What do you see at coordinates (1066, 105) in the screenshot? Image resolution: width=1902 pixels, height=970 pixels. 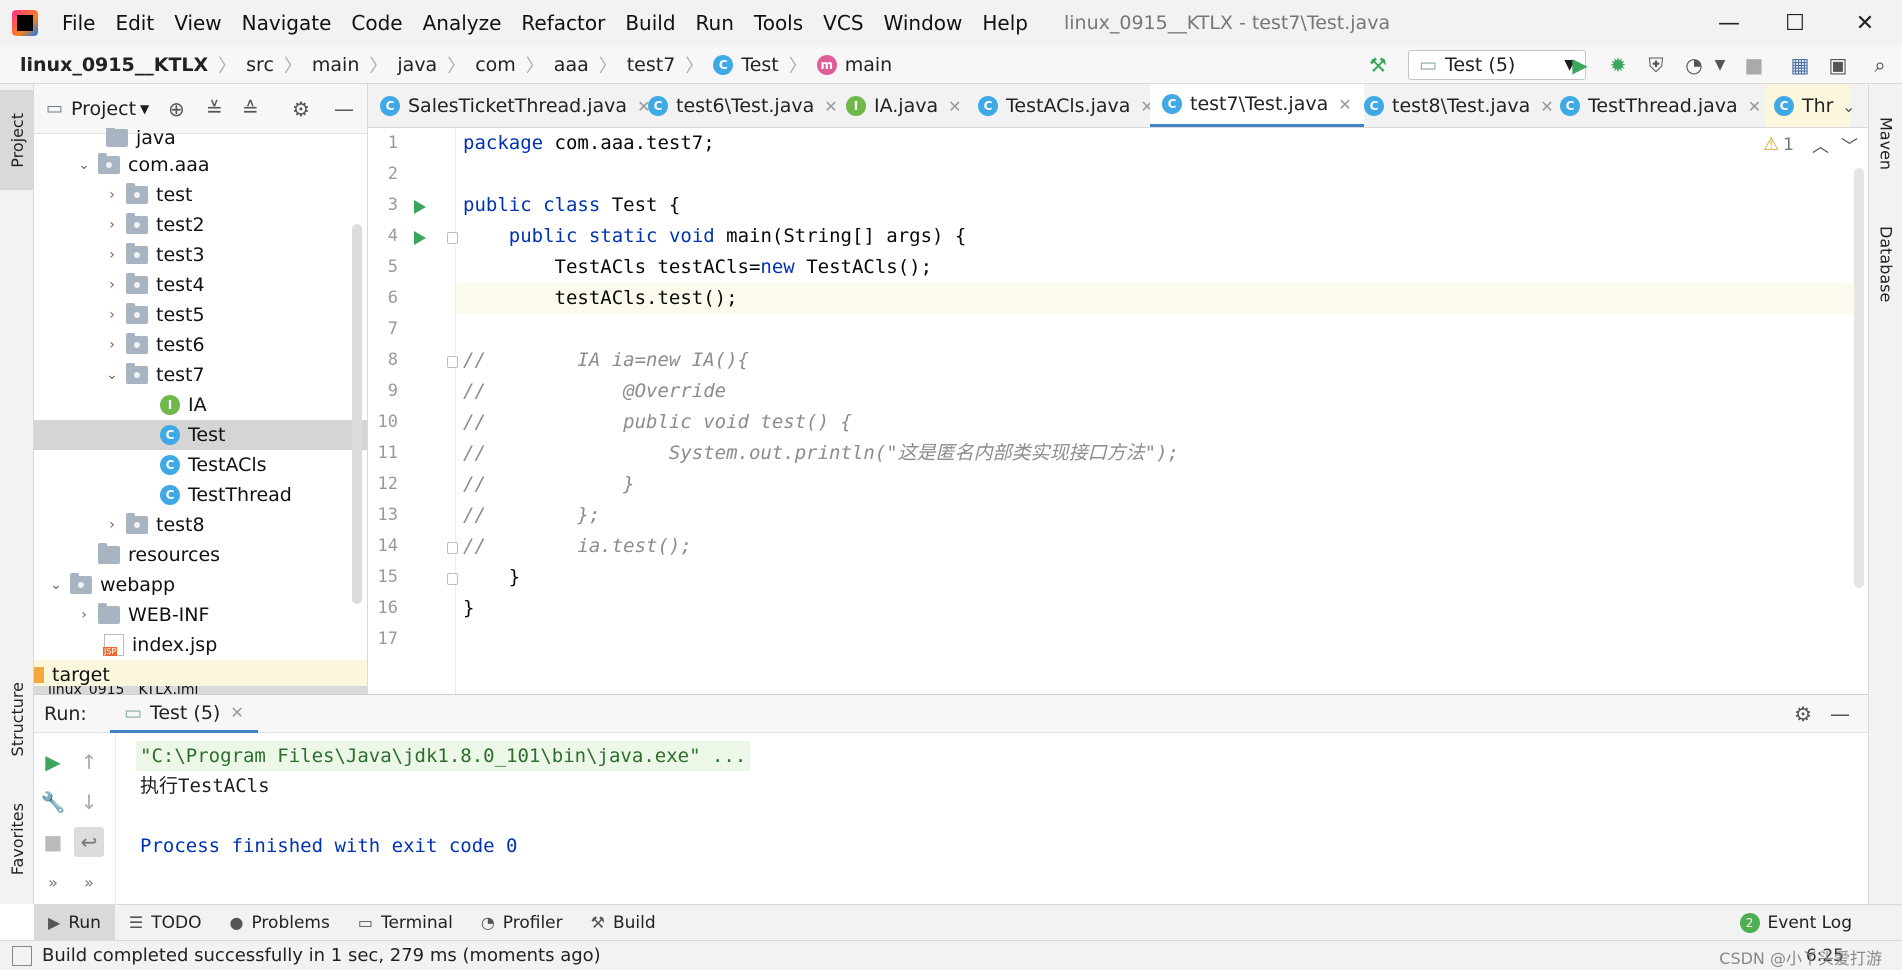 I see `tab-testacls: C TestACls.java ✕` at bounding box center [1066, 105].